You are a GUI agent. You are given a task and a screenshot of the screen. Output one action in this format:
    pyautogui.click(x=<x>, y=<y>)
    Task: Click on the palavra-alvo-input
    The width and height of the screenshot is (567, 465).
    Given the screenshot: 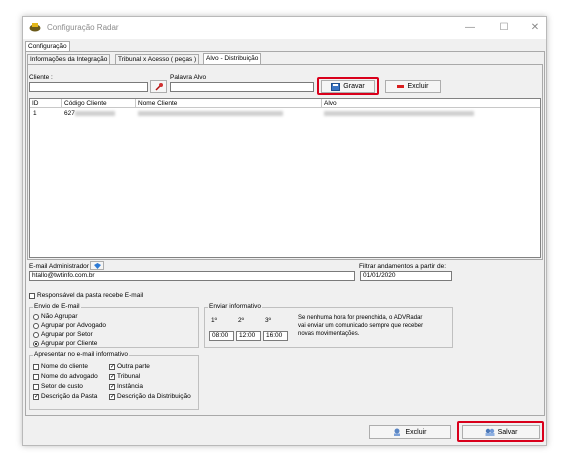 What is the action you would take?
    pyautogui.click(x=242, y=87)
    